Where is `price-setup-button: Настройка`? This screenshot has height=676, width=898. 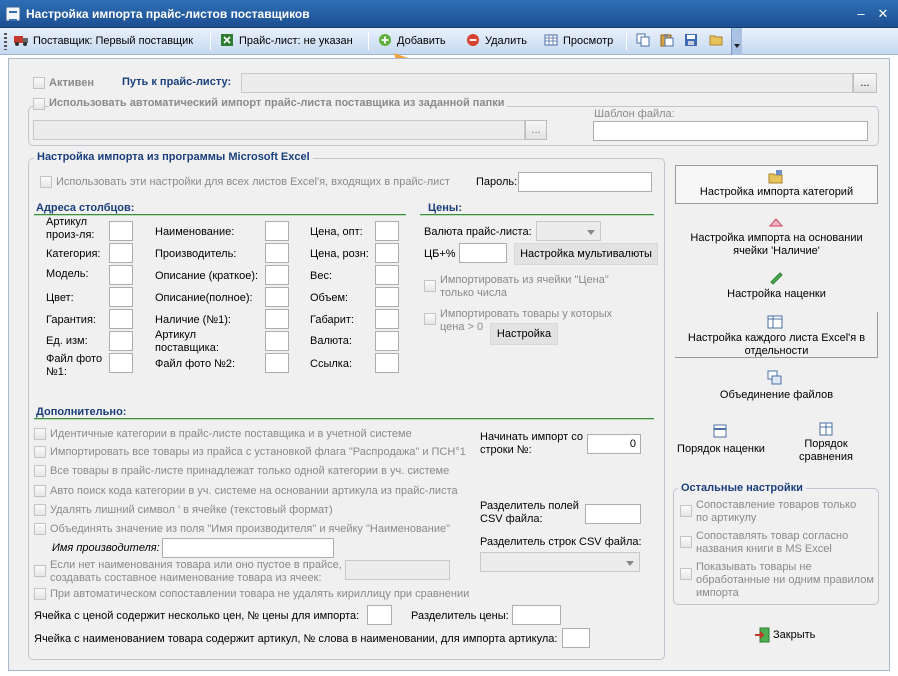 price-setup-button: Настройка is located at coordinates (524, 334).